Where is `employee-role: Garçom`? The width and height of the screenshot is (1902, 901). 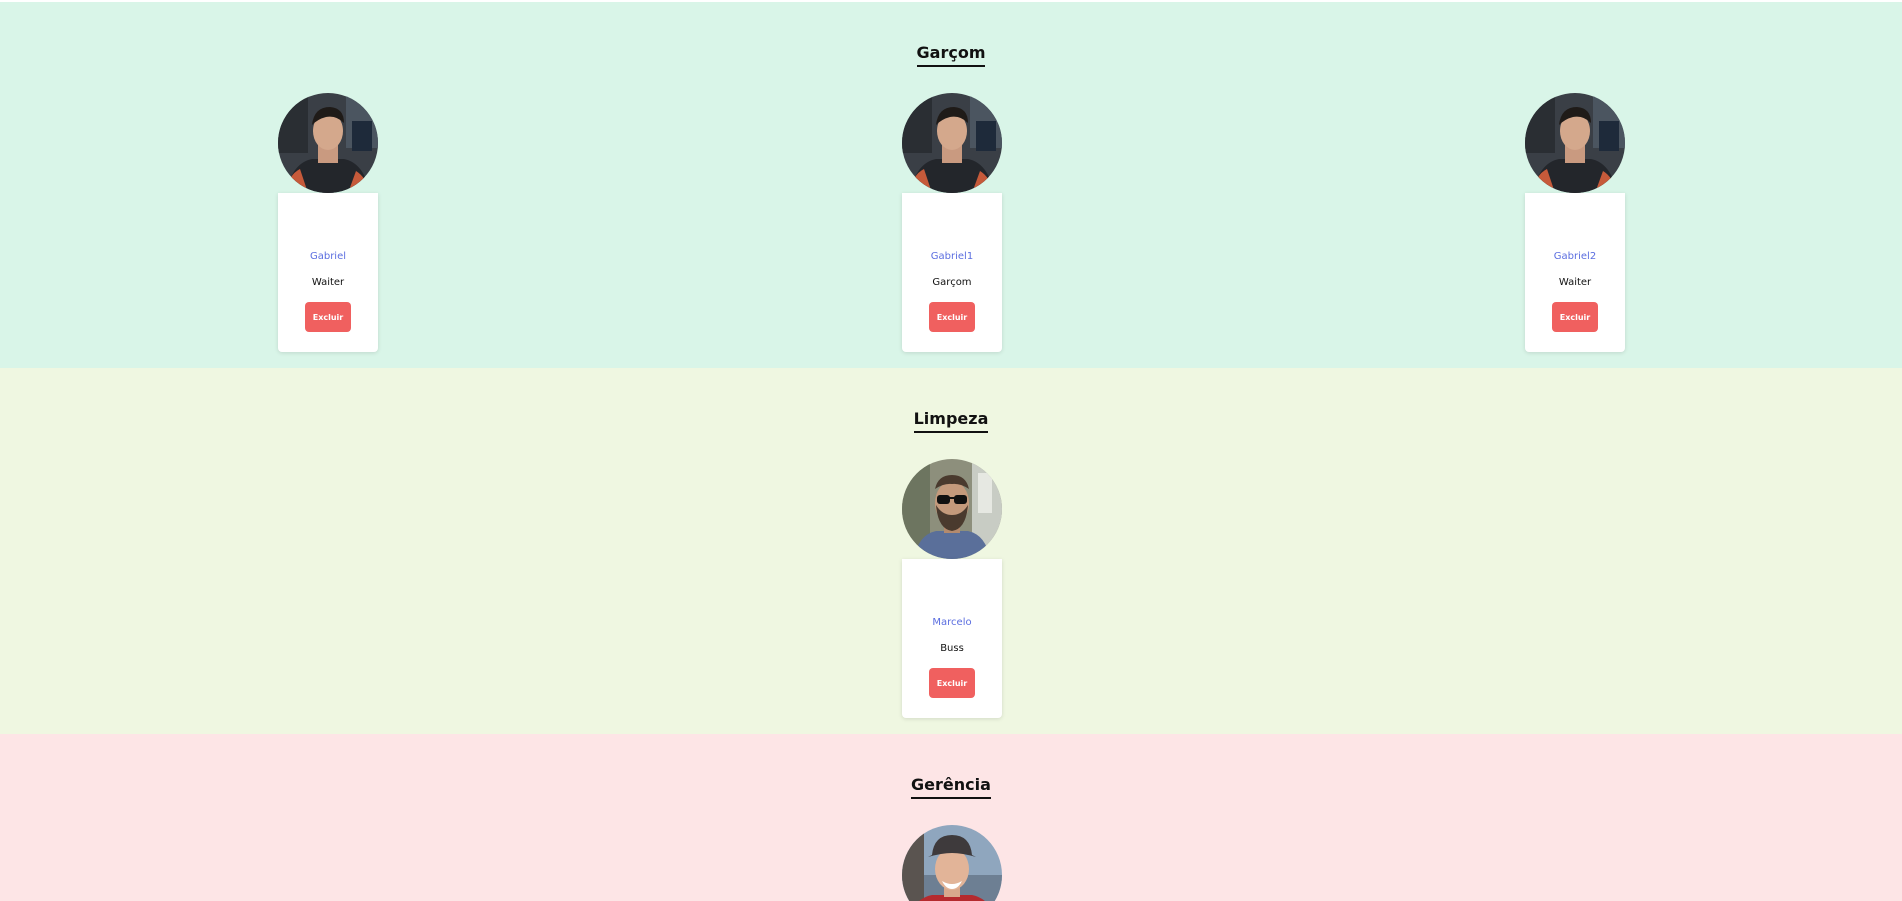
employee-role: Garçom is located at coordinates (952, 282).